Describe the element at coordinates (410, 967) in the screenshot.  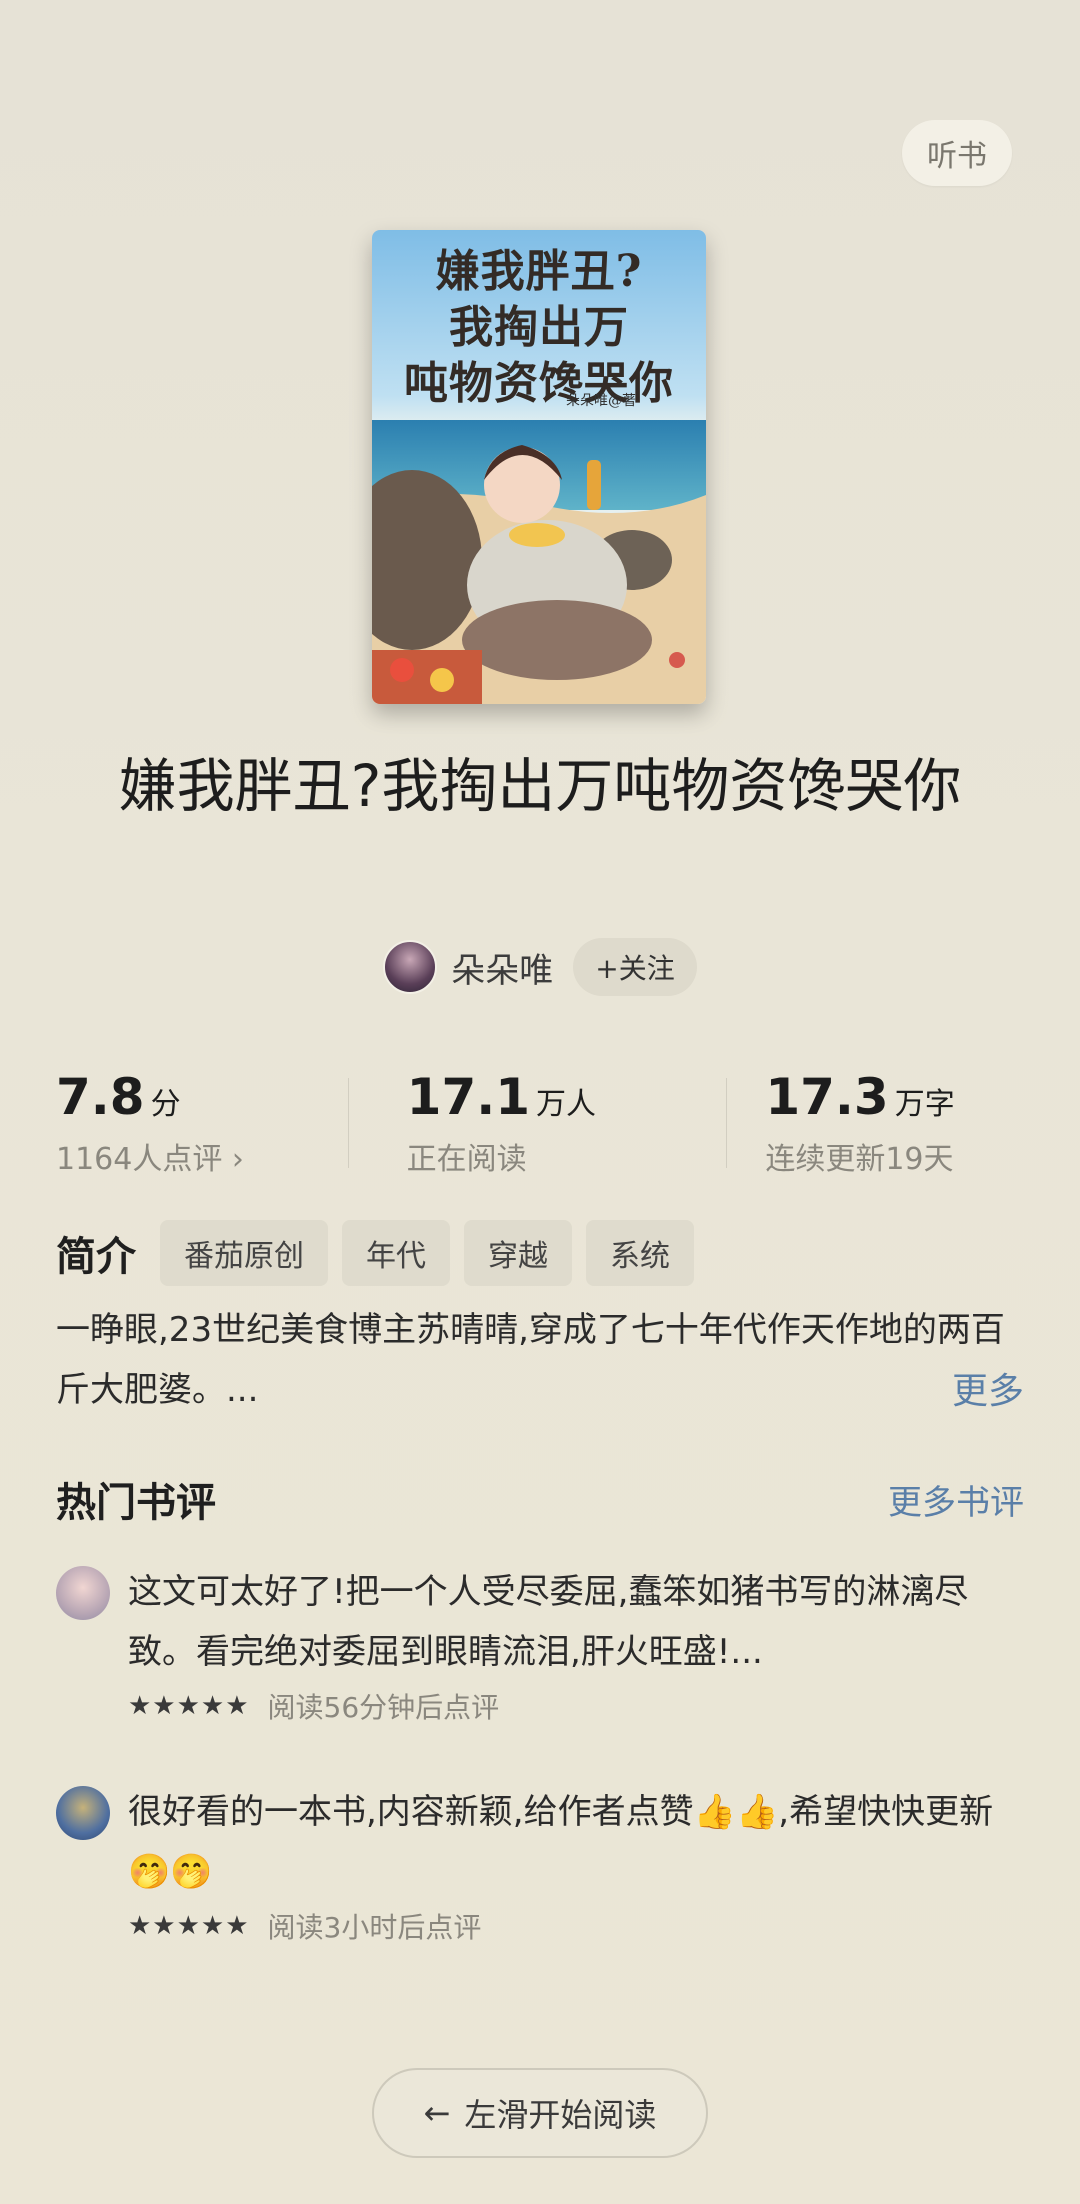
I see `author-avatar` at that location.